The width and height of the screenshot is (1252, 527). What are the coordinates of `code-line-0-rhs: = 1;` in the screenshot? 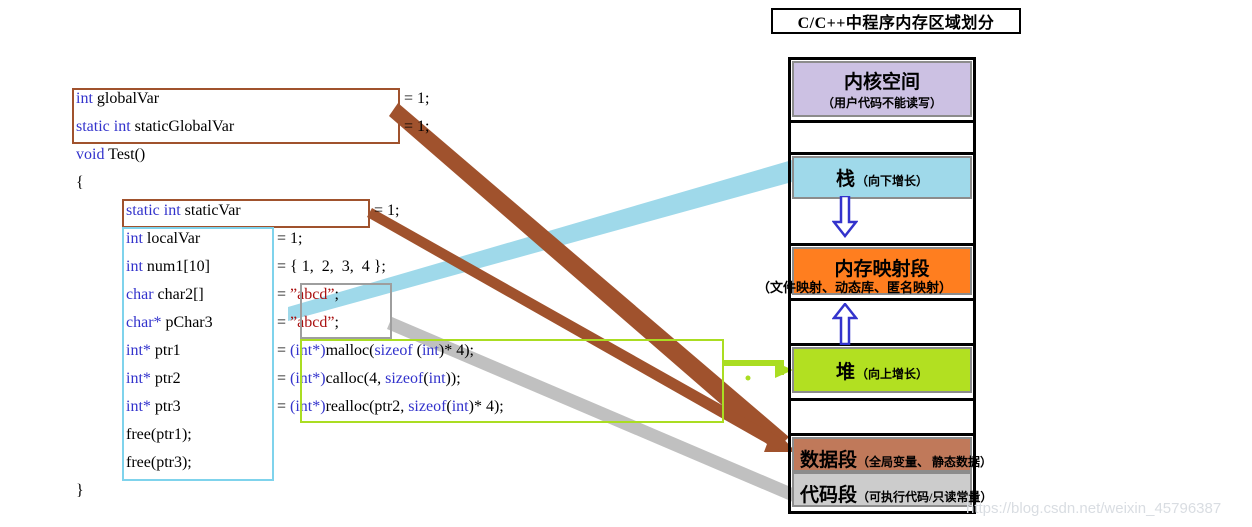 It's located at (417, 98).